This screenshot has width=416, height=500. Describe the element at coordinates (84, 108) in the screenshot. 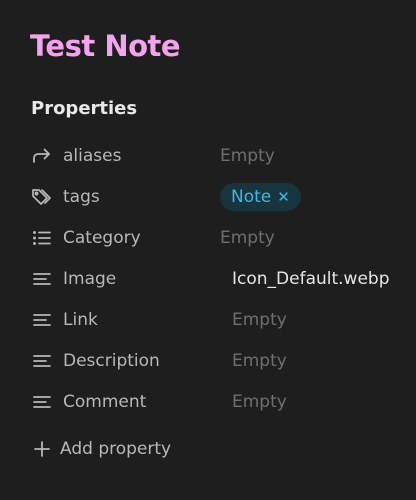

I see `properties-heading: Properties` at that location.